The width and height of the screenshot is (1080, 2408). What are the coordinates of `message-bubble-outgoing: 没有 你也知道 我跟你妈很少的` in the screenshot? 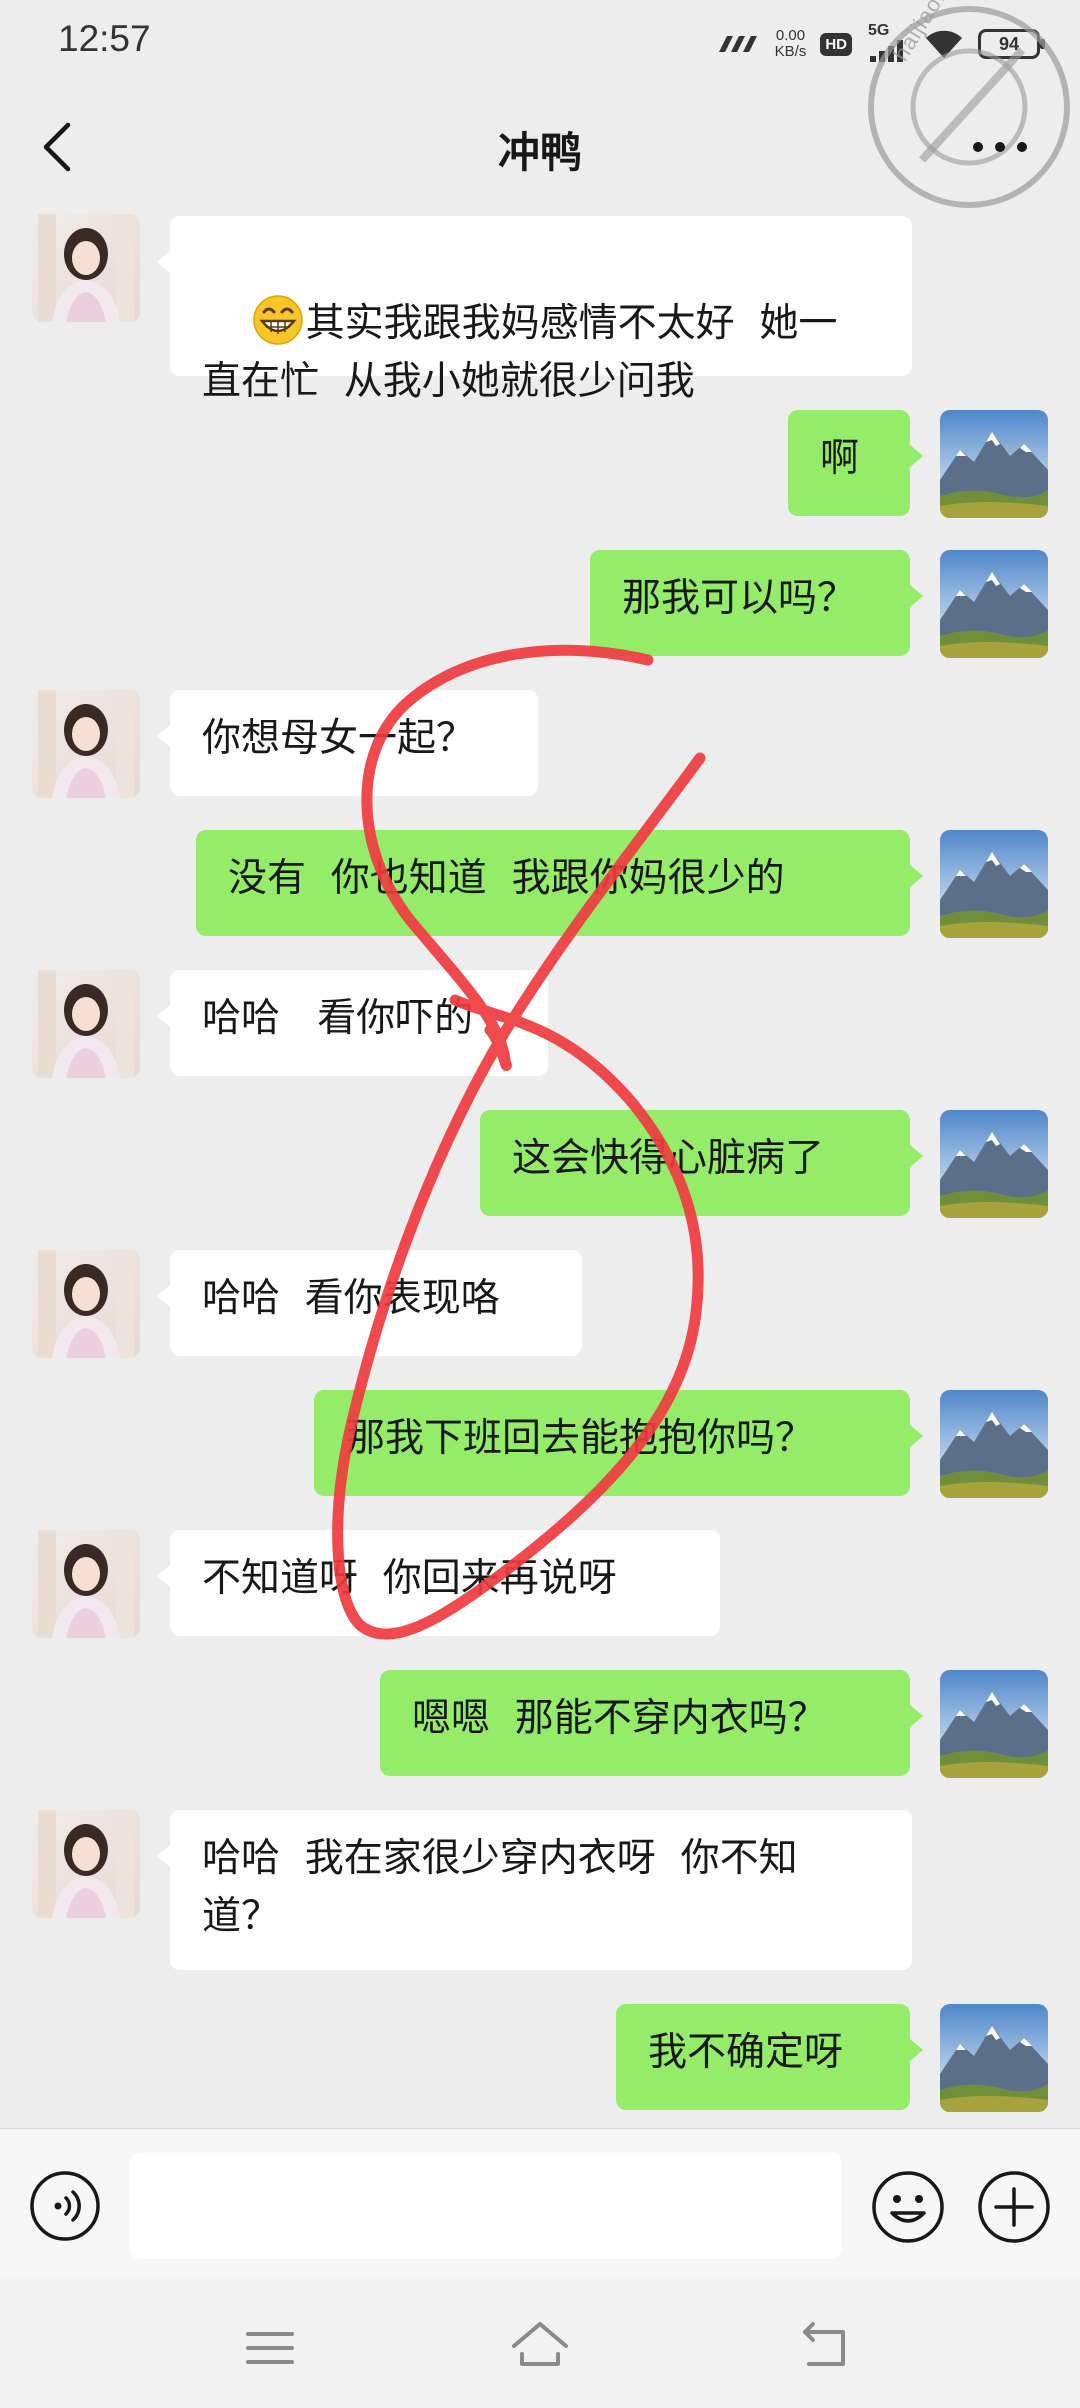 It's located at (559, 883).